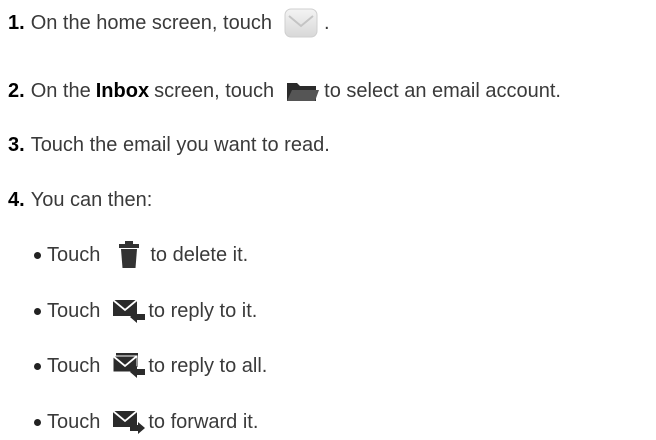 This screenshot has width=656, height=440. I want to click on email-app-icon, so click(301, 23).